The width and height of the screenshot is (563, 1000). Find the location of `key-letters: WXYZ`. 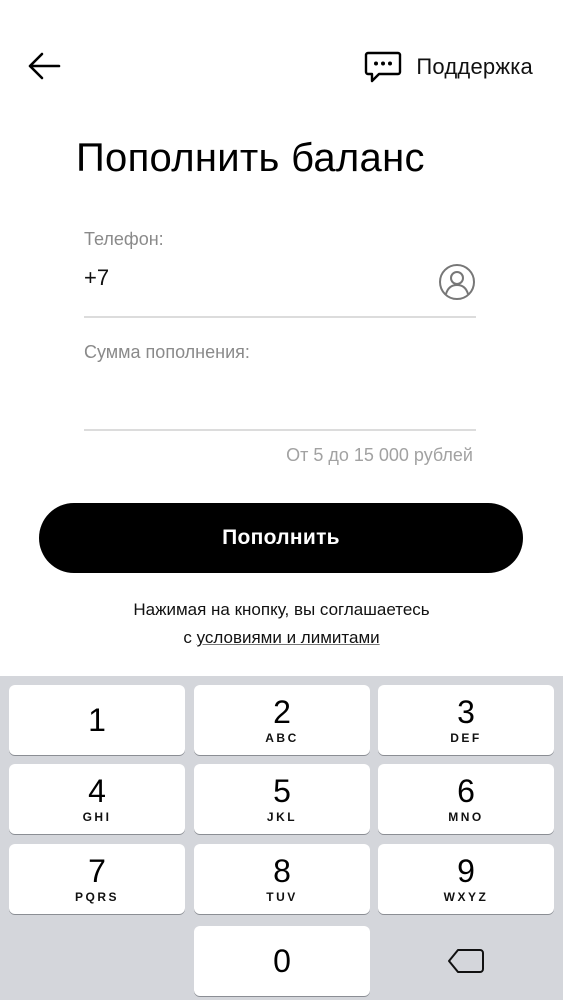

key-letters: WXYZ is located at coordinates (466, 897).